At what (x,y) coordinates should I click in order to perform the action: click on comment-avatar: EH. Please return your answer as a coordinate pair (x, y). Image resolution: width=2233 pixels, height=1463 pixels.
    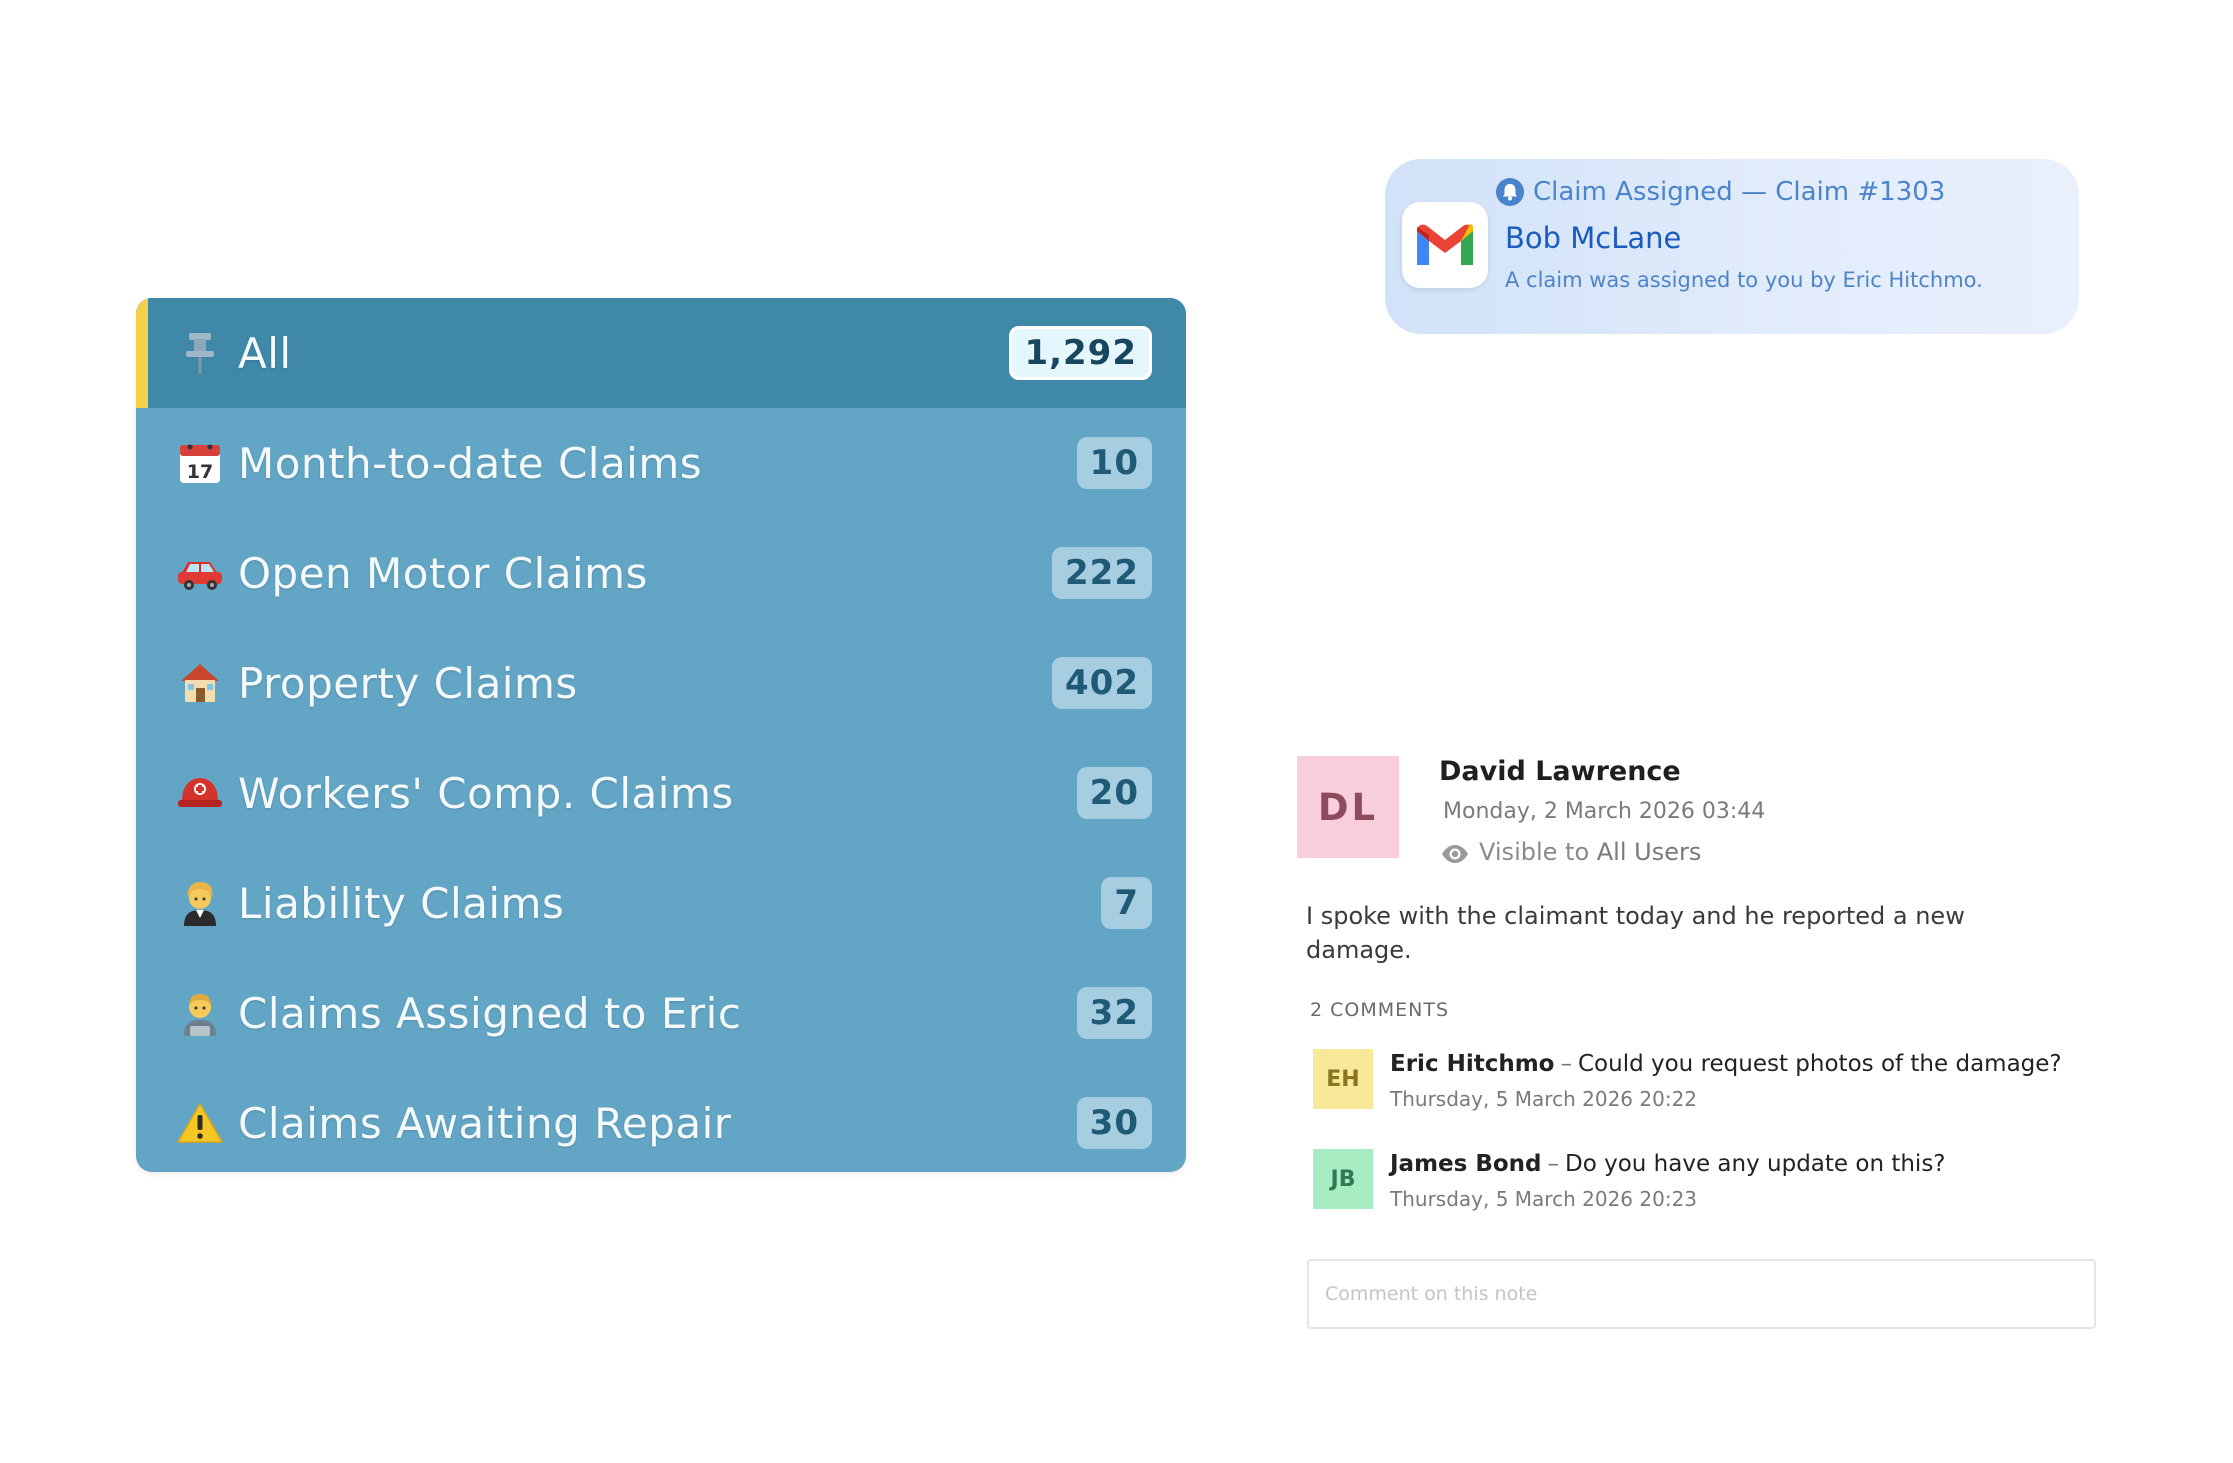
    Looking at the image, I should click on (1343, 1079).